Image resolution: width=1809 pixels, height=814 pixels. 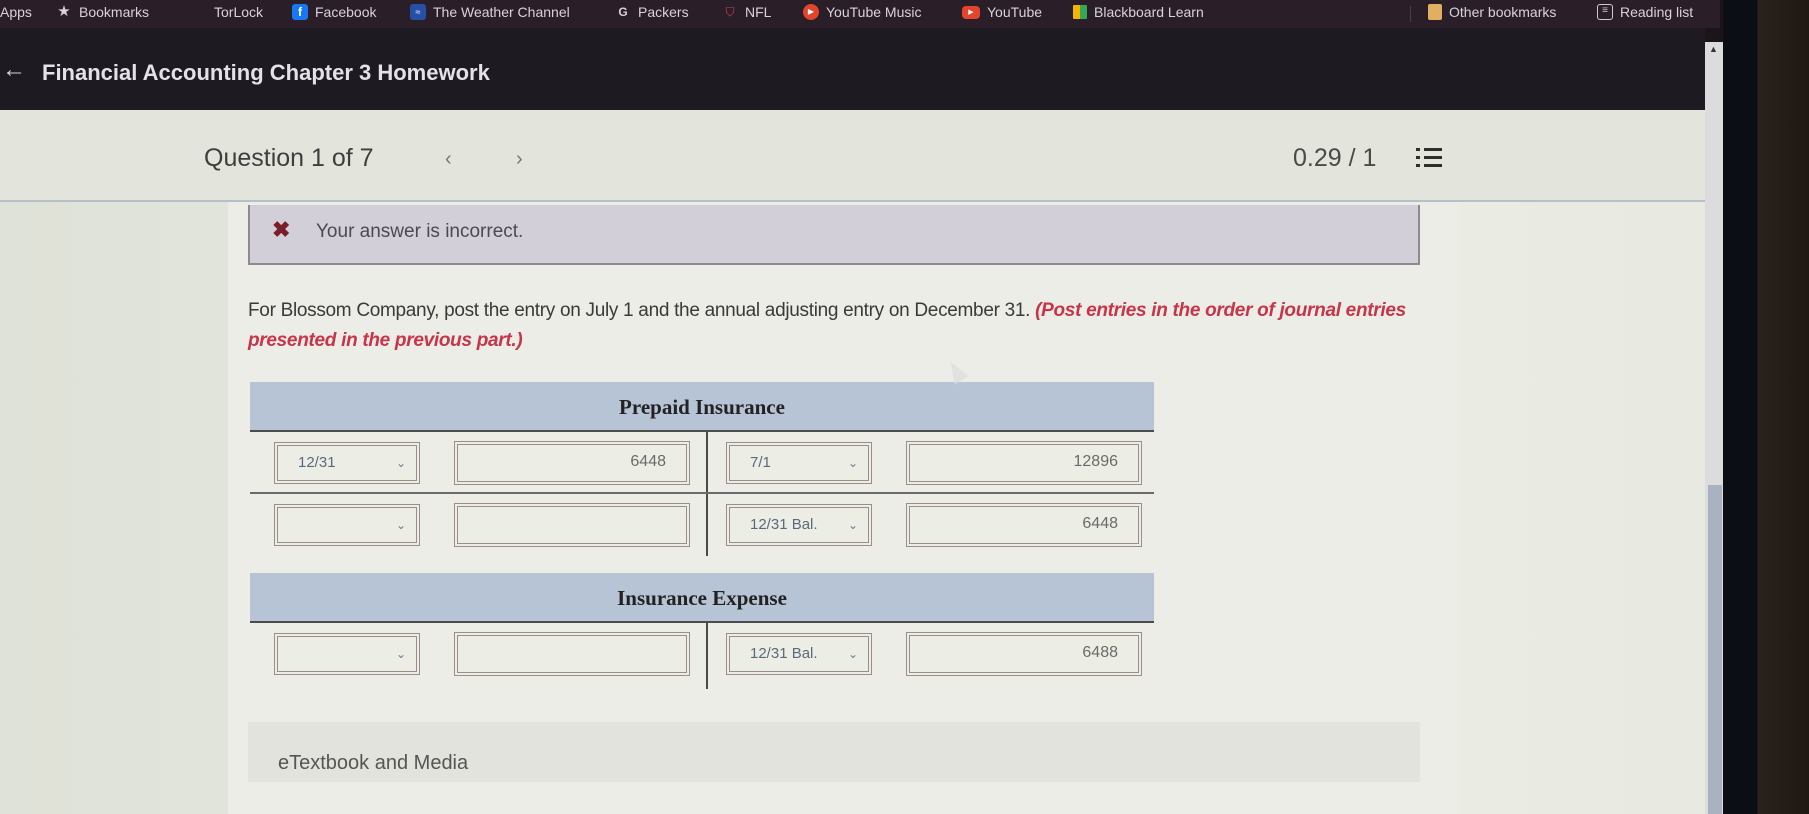 What do you see at coordinates (852, 156) in the screenshot?
I see `question-nav-bar: Question 1 of 7 ‹ › 0.29 / 1` at bounding box center [852, 156].